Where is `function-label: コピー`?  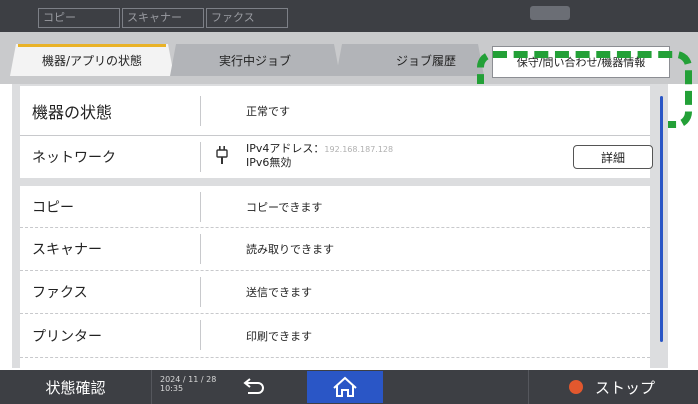 function-label: コピー is located at coordinates (53, 207).